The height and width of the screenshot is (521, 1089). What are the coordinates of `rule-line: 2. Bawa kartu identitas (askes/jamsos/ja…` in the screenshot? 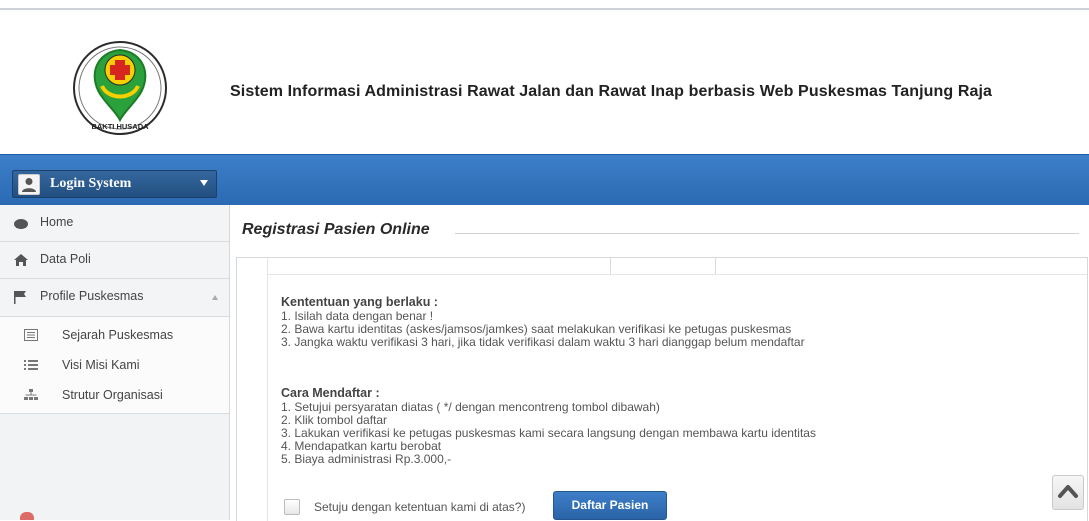 It's located at (536, 329).